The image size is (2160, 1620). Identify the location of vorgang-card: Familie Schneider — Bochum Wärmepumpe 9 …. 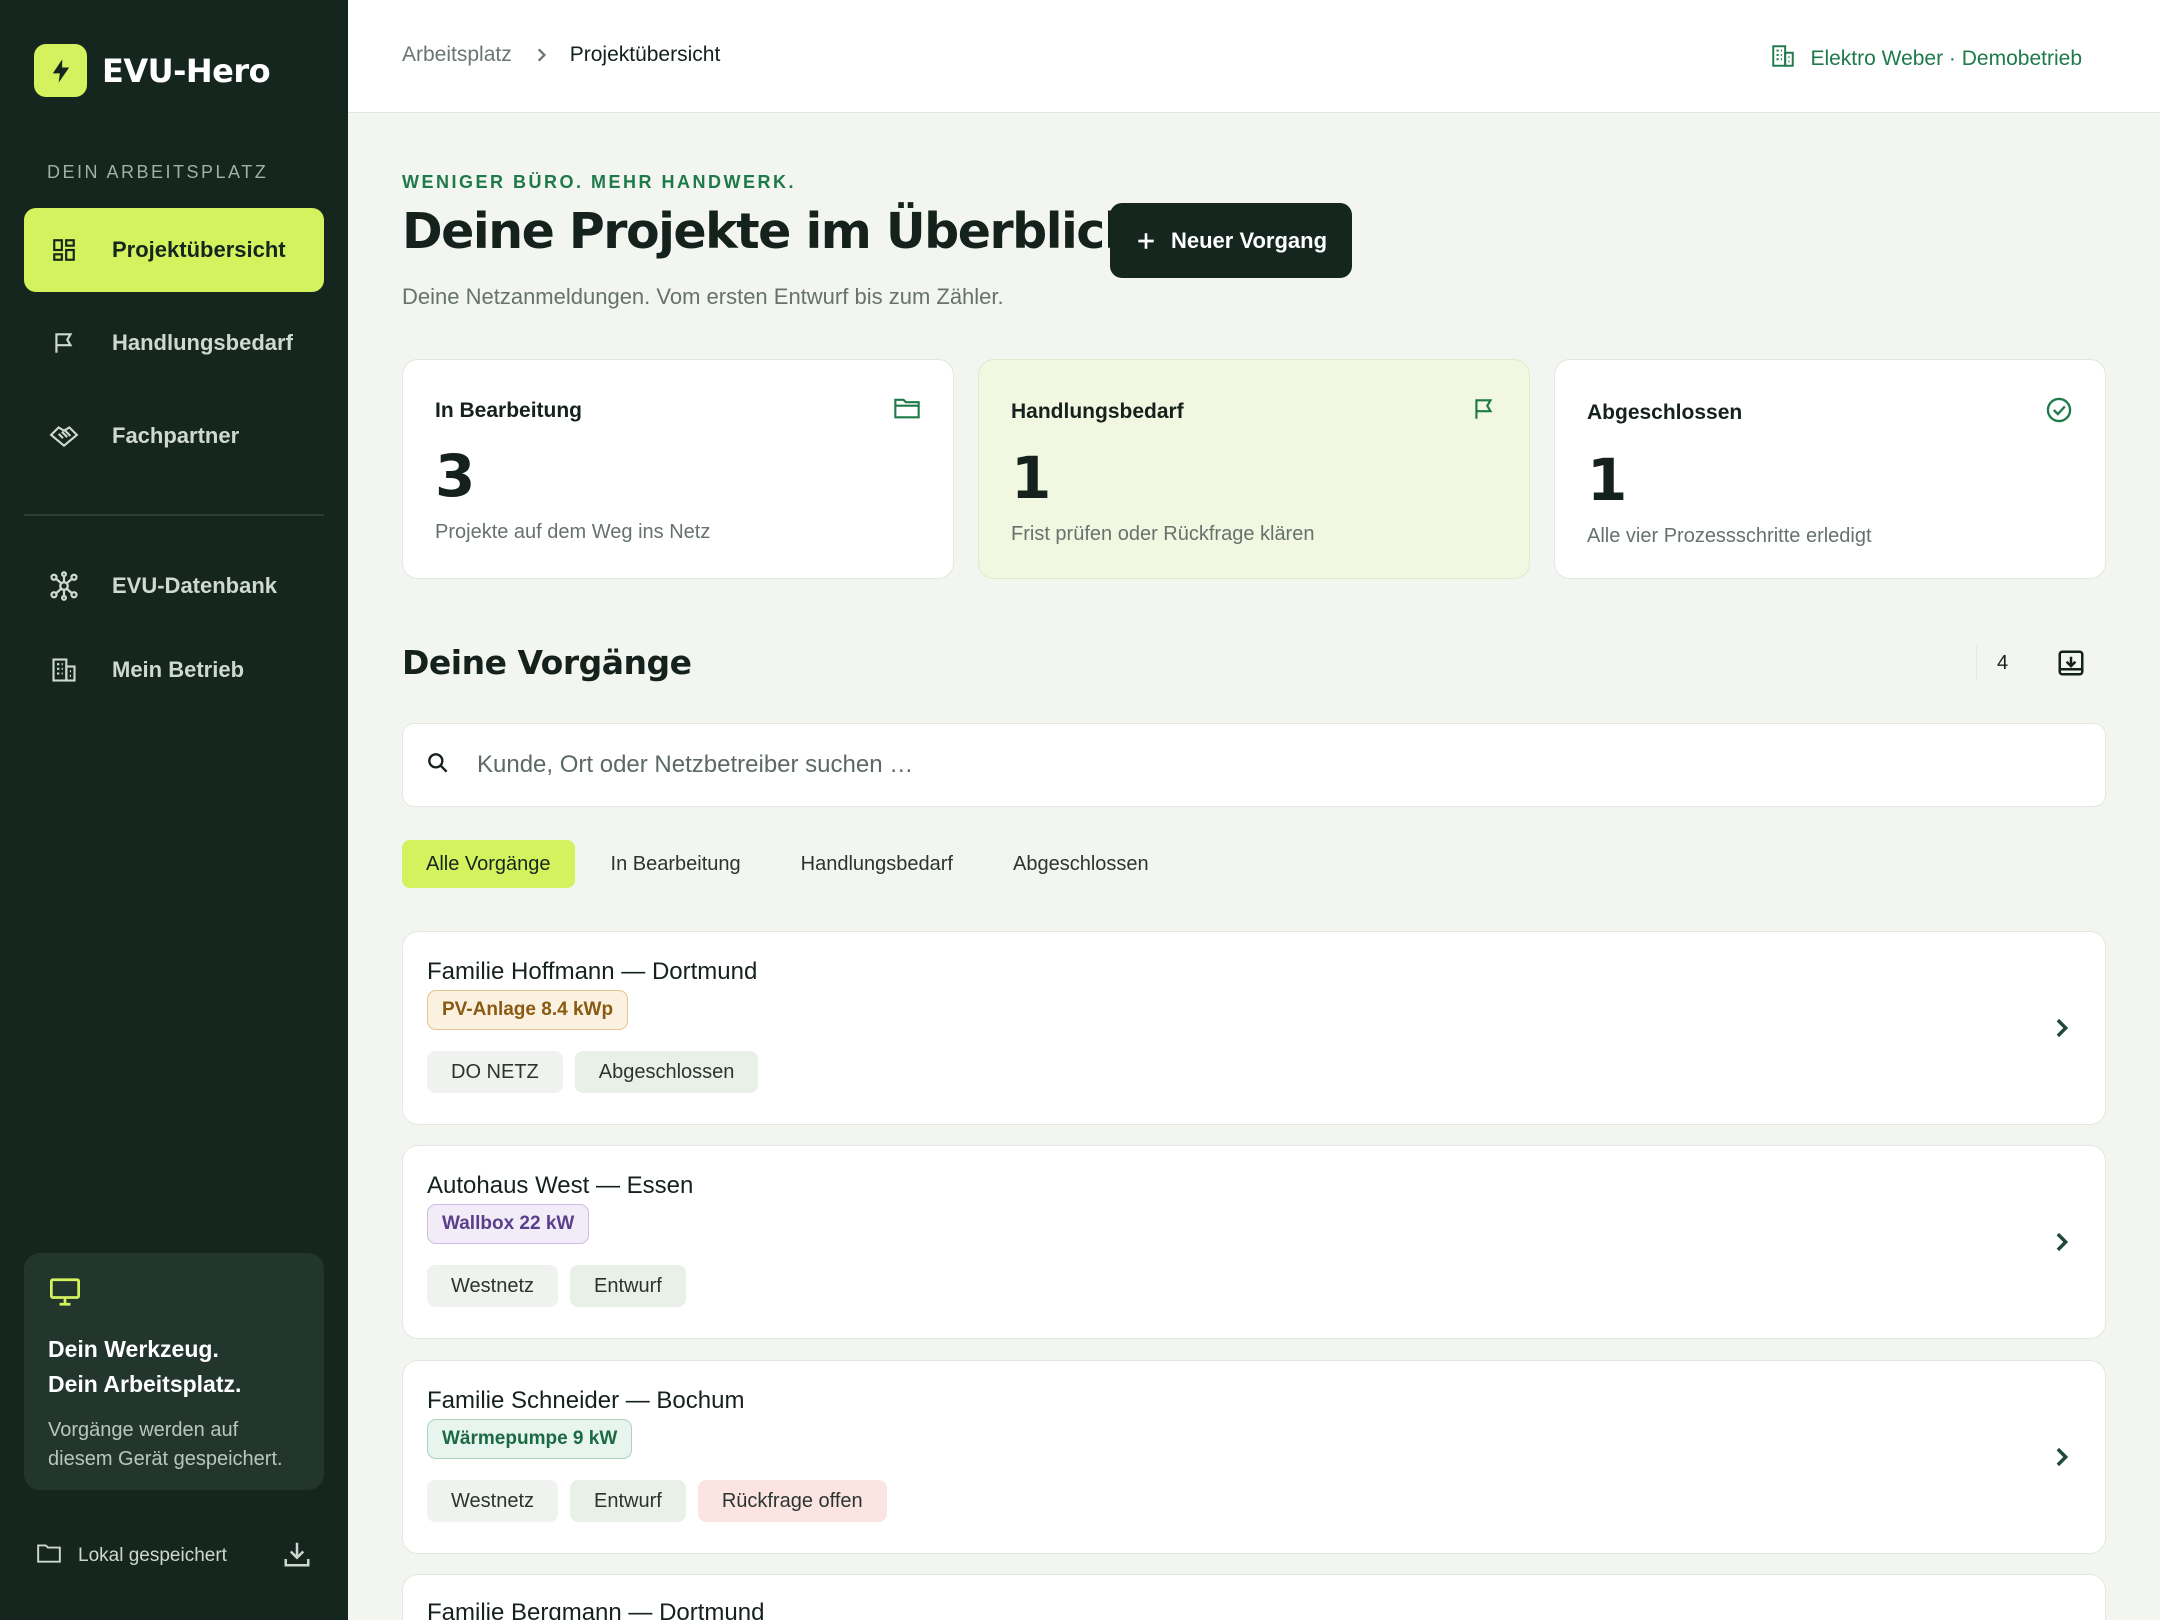
(1254, 1457).